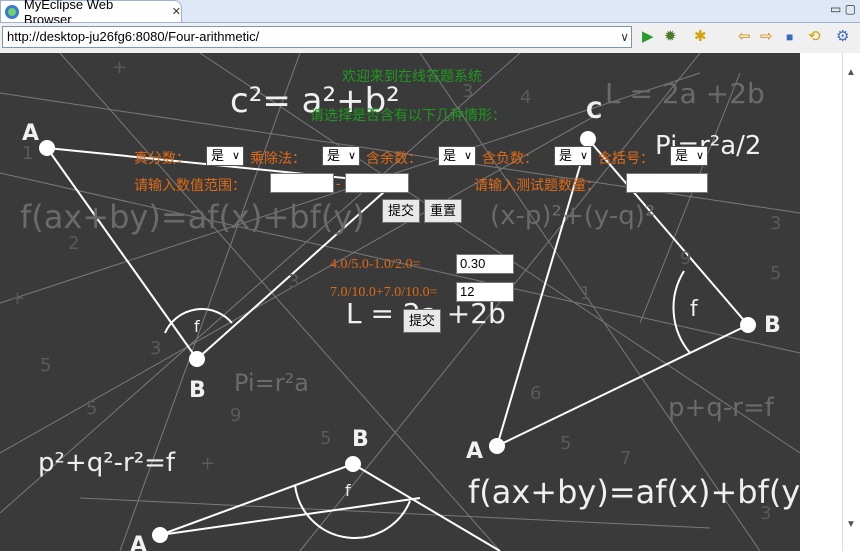  What do you see at coordinates (192, 217) in the screenshot?
I see `formula-linear-faint: f(ax+by)=af(x)+bf(y)` at bounding box center [192, 217].